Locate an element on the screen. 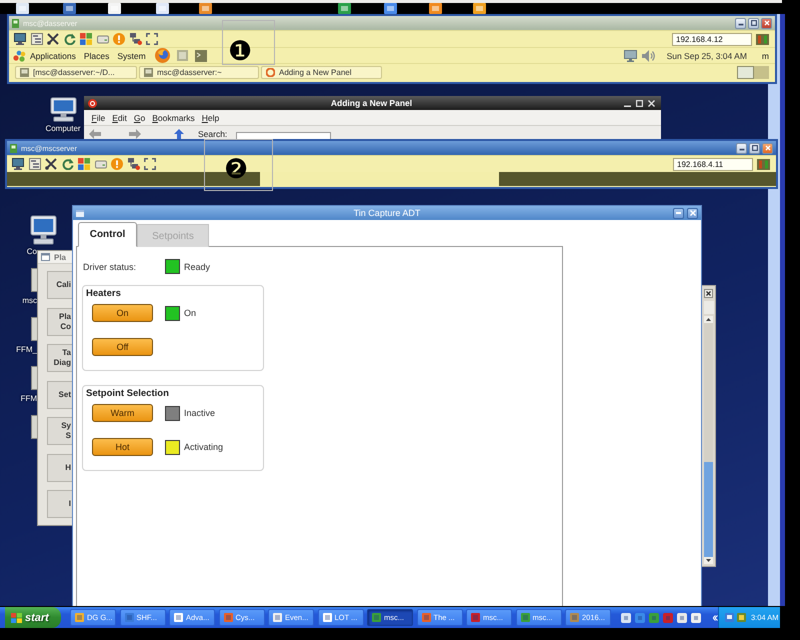 The height and width of the screenshot is (640, 800). window-icon is located at coordinates (45, 257).